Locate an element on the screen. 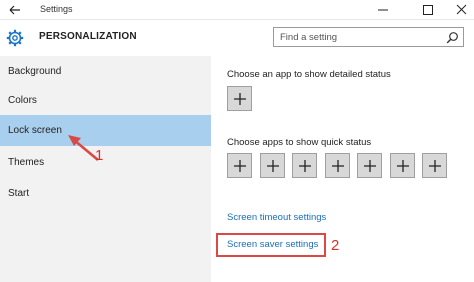 This screenshot has height=282, width=474. sidebar-item-label: Colors is located at coordinates (22, 100).